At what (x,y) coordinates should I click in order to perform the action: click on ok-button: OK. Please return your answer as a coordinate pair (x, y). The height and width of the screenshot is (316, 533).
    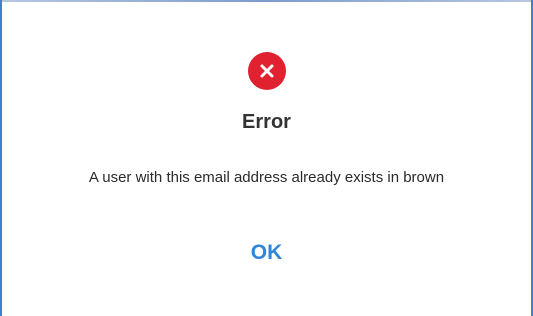
    Looking at the image, I should click on (267, 253).